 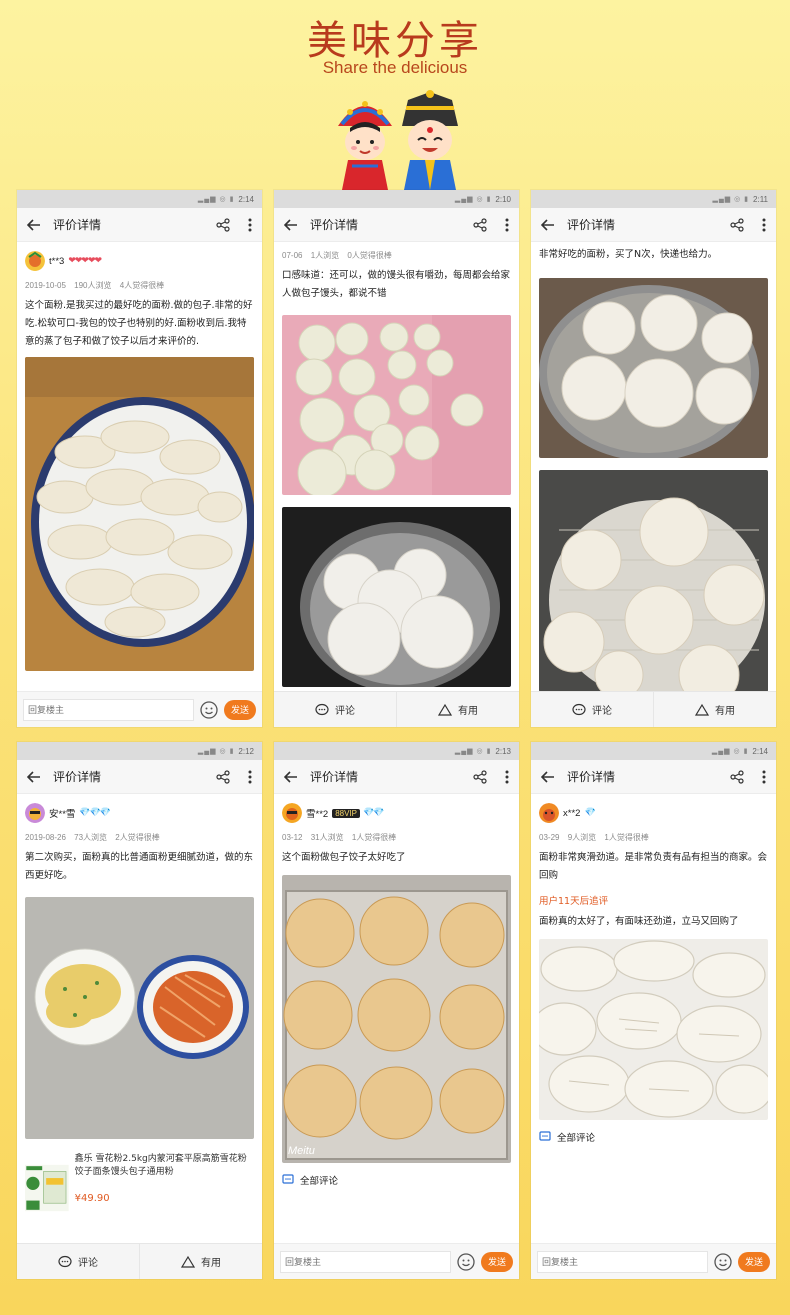 I want to click on review-photo-dumplings, so click(x=139, y=514).